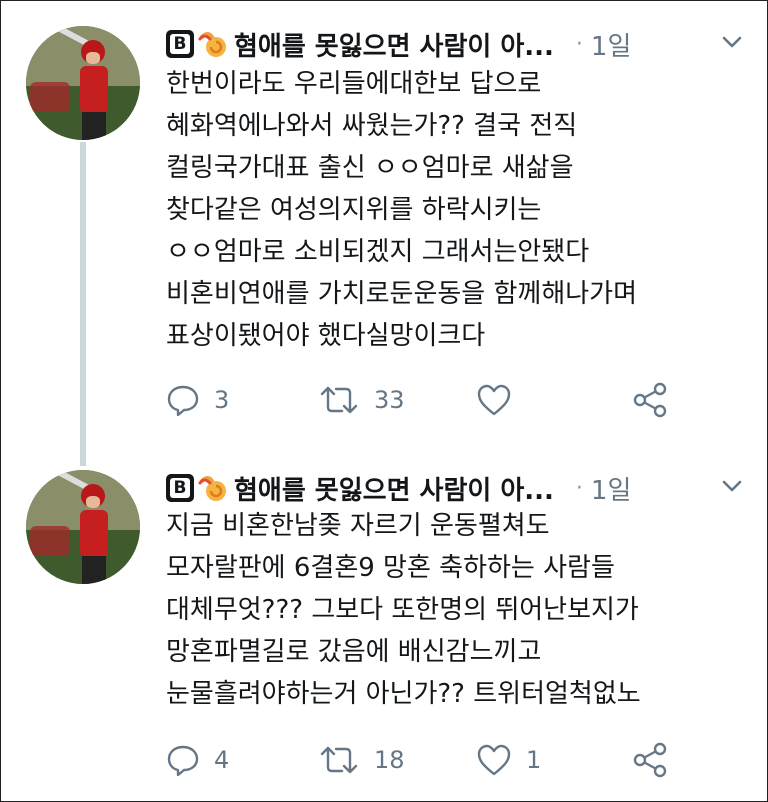 The image size is (768, 802). What do you see at coordinates (402, 610) in the screenshot?
I see `tweet-text-line: 대체무엇??? 그보다 또한명의 뛰어난보지가` at bounding box center [402, 610].